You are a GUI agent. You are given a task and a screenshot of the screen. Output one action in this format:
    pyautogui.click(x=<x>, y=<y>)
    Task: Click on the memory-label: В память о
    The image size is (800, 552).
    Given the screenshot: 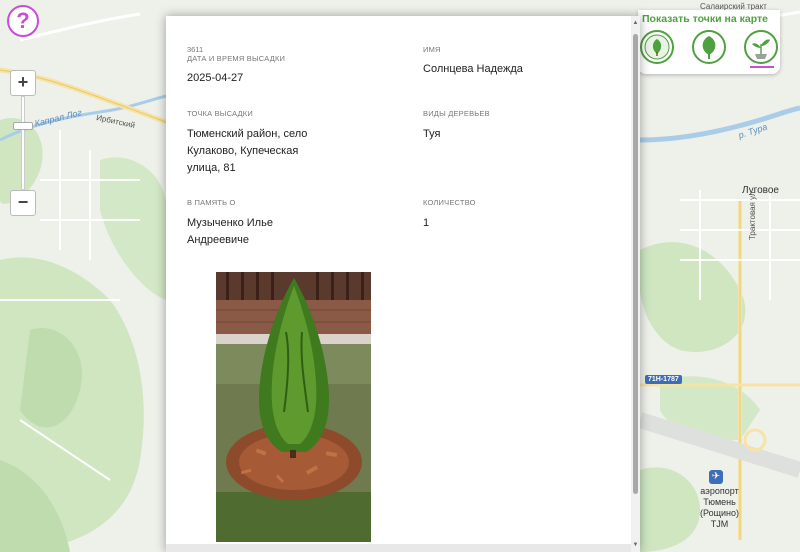 What is the action you would take?
    pyautogui.click(x=211, y=202)
    